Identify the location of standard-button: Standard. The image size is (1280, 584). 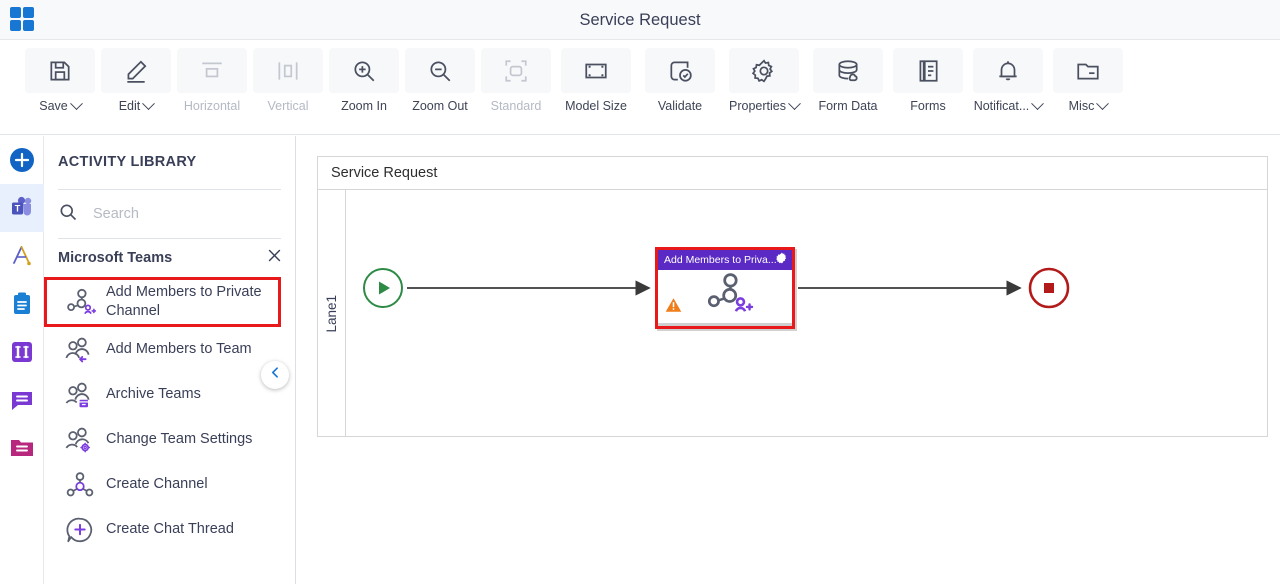
(516, 76).